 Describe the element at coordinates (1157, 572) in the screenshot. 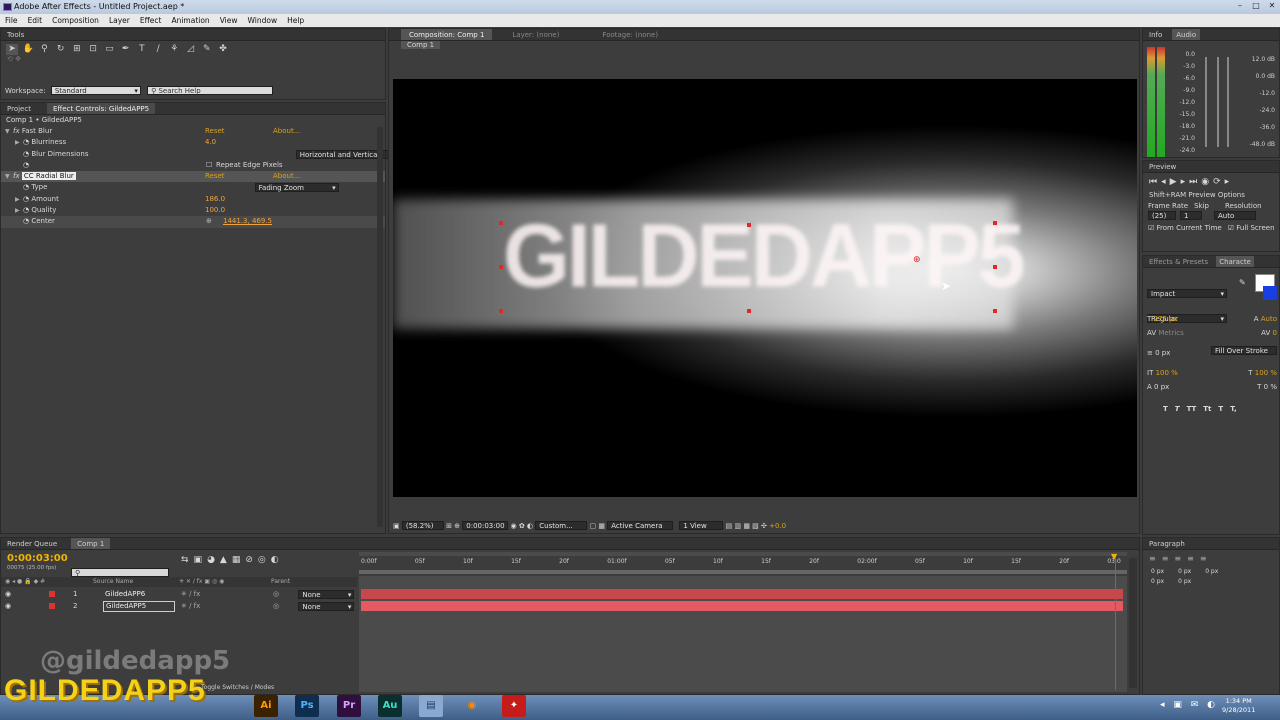

I see `indent-left-value: 0 px` at that location.